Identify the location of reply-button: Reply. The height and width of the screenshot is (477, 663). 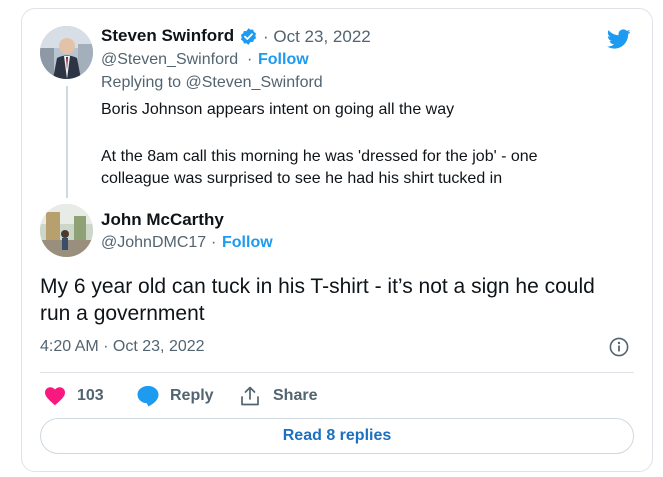
(175, 396).